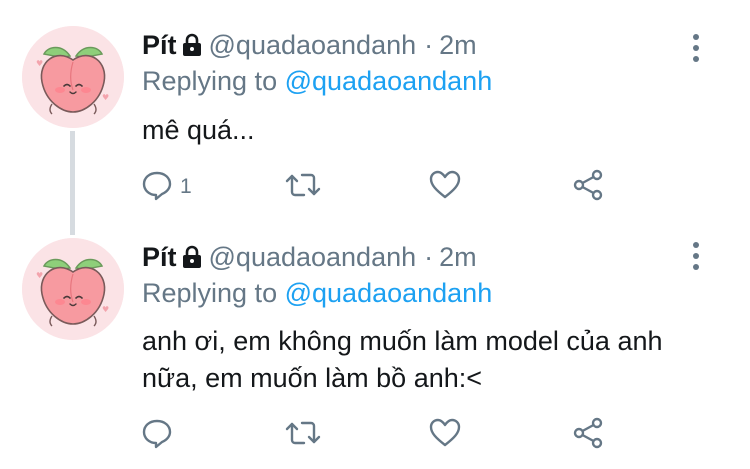 The width and height of the screenshot is (750, 469). I want to click on reply-button, so click(160, 435).